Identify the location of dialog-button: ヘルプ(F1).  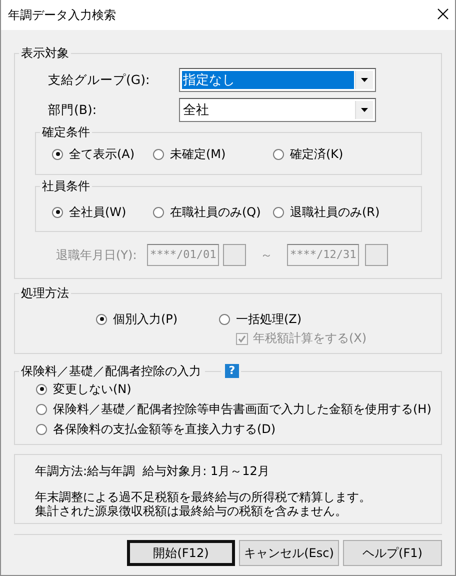
(392, 553).